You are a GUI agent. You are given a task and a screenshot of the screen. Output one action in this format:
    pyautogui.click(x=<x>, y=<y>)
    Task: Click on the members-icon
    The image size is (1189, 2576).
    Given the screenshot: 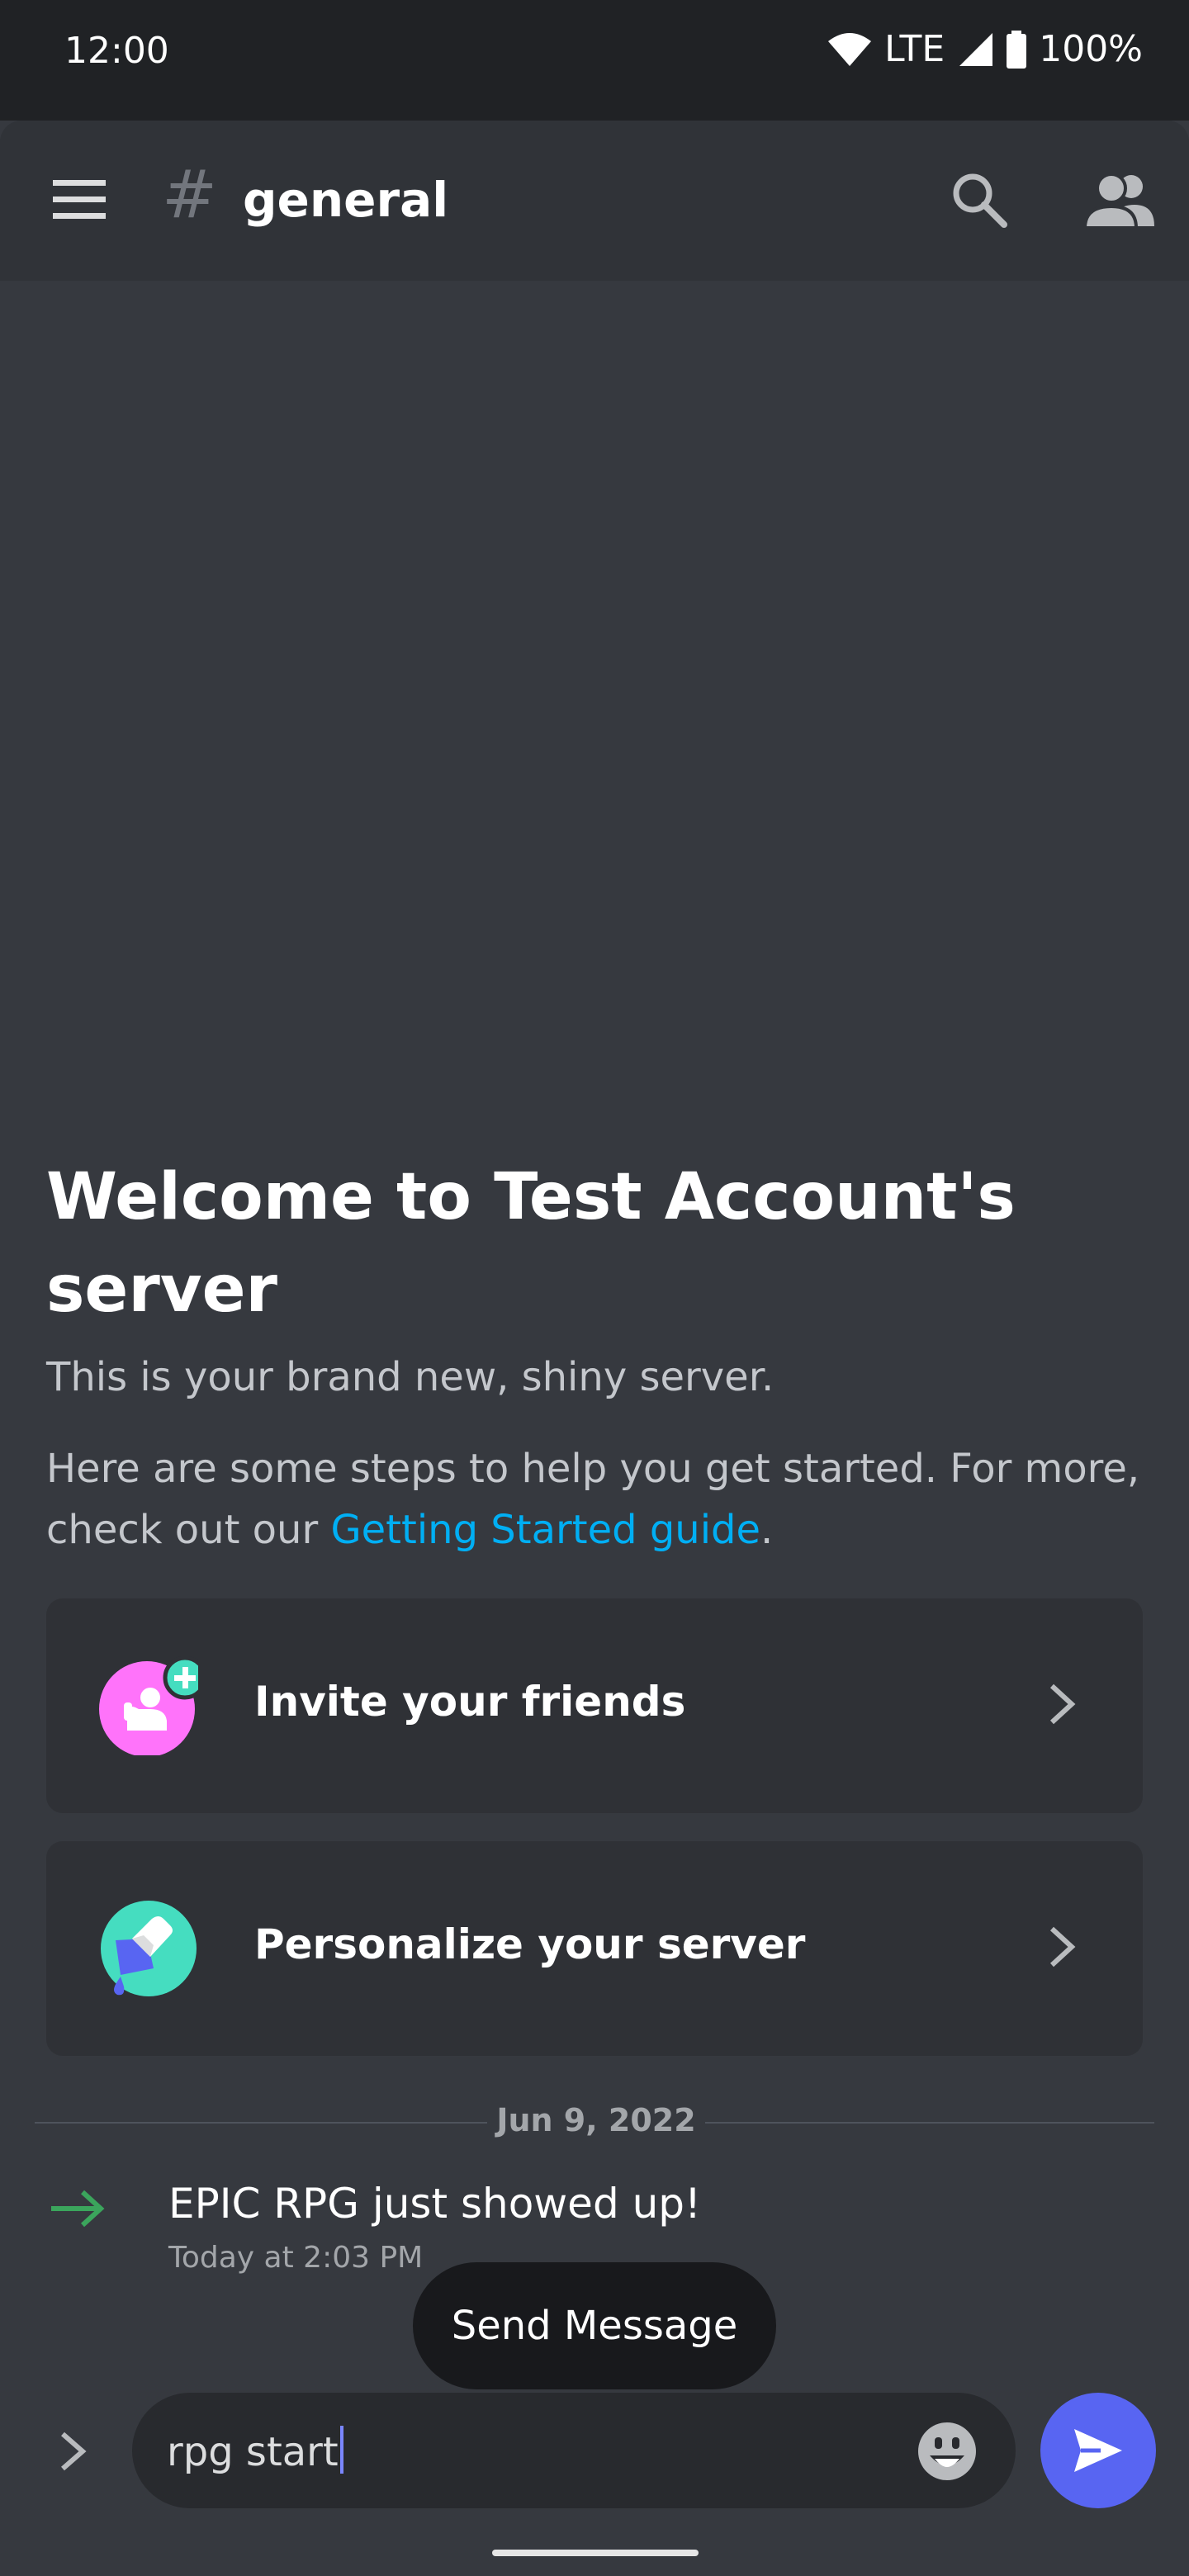 What is the action you would take?
    pyautogui.click(x=1119, y=199)
    